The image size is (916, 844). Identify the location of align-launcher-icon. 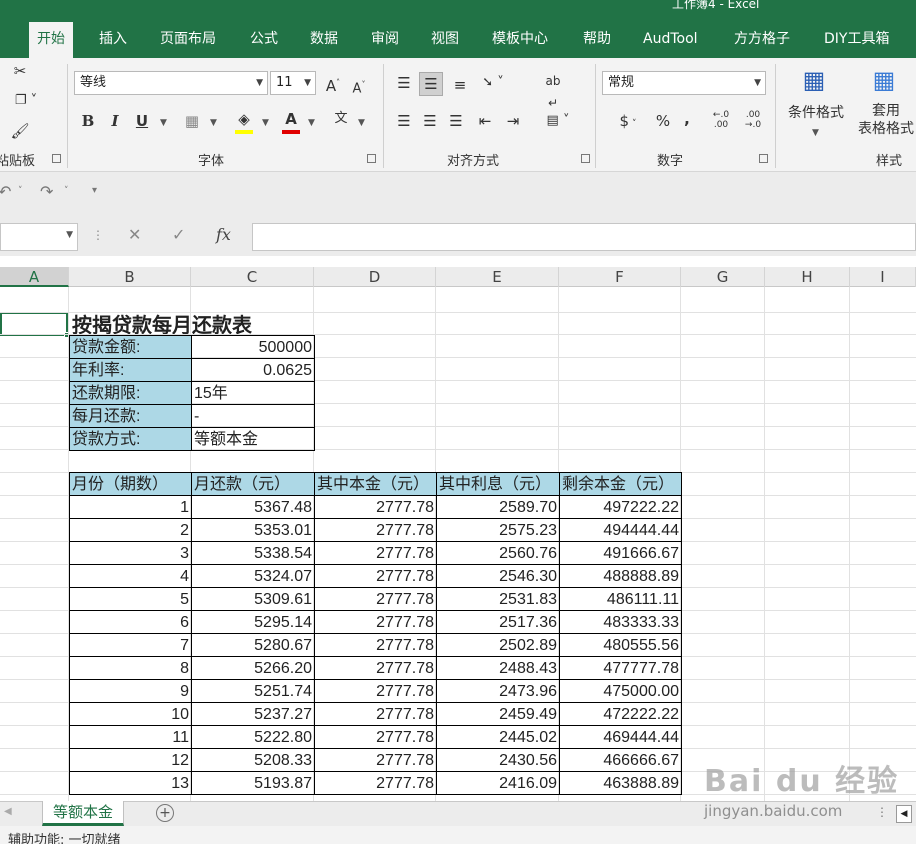
(585, 158).